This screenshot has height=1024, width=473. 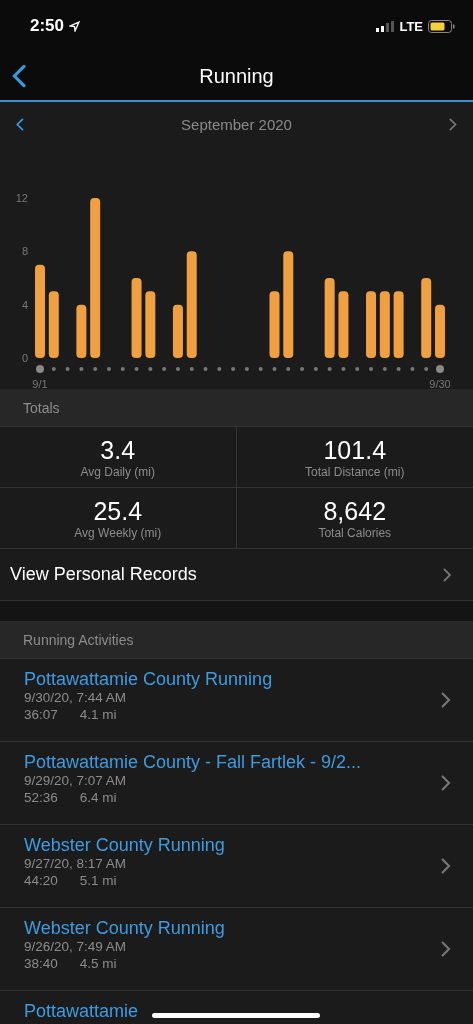 I want to click on activity-duration: 38:40, so click(x=41, y=963).